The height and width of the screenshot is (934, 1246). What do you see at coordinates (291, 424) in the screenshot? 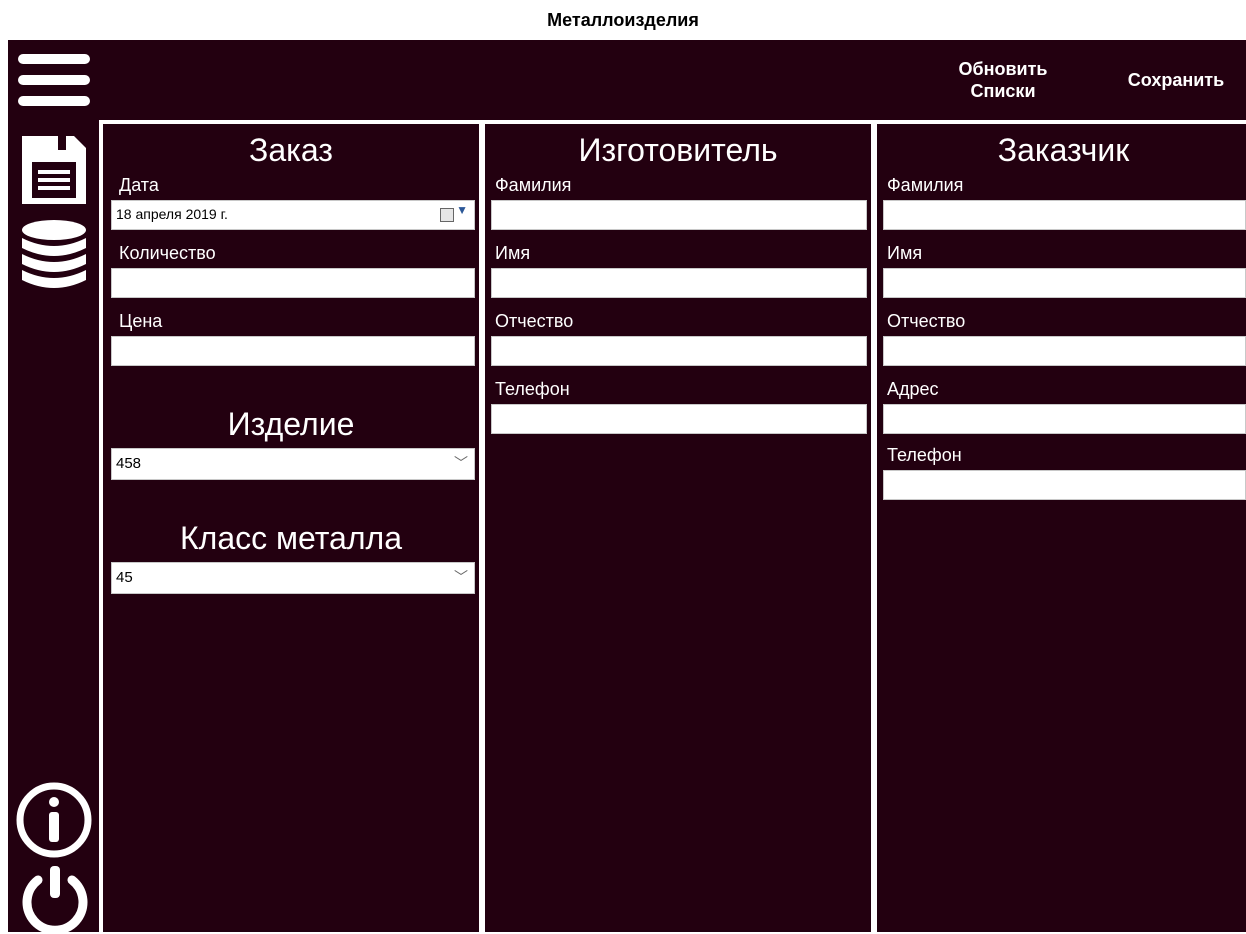
I see `product-title: Изделие` at bounding box center [291, 424].